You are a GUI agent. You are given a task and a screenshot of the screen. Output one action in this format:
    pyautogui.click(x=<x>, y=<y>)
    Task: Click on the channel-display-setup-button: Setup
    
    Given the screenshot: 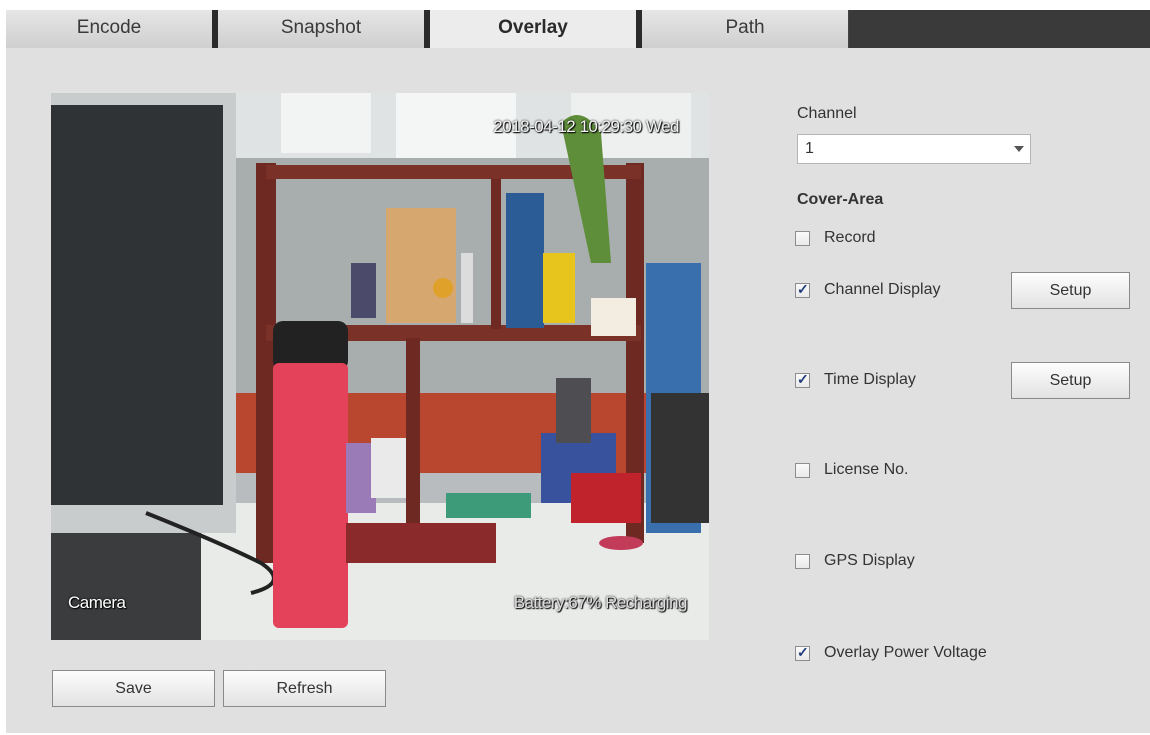 What is the action you would take?
    pyautogui.click(x=1070, y=290)
    